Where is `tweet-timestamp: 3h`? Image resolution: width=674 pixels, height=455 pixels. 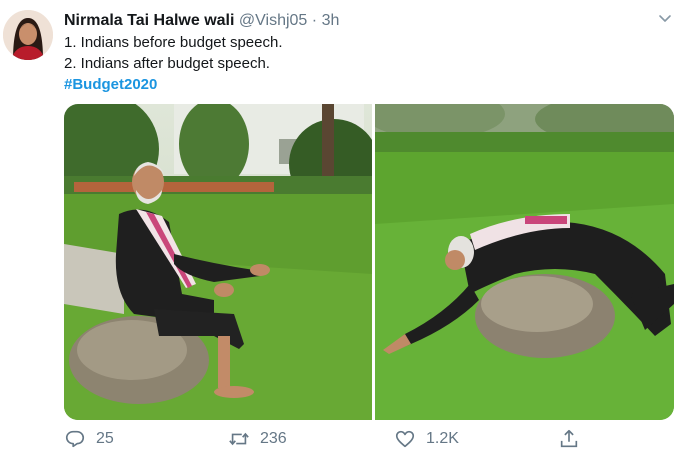 tweet-timestamp: 3h is located at coordinates (331, 20).